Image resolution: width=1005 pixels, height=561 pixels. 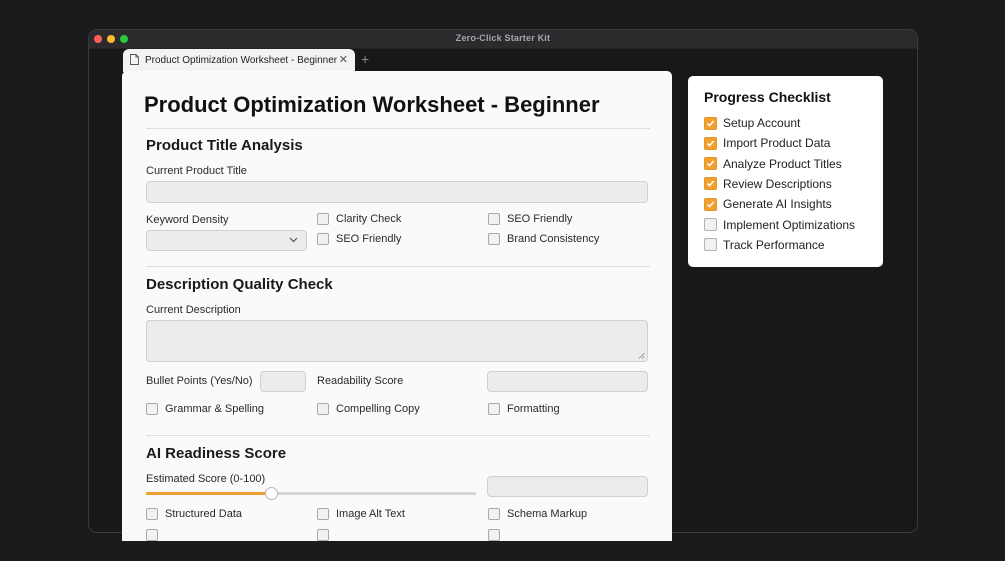 I want to click on chevron-down-icon, so click(x=293, y=240).